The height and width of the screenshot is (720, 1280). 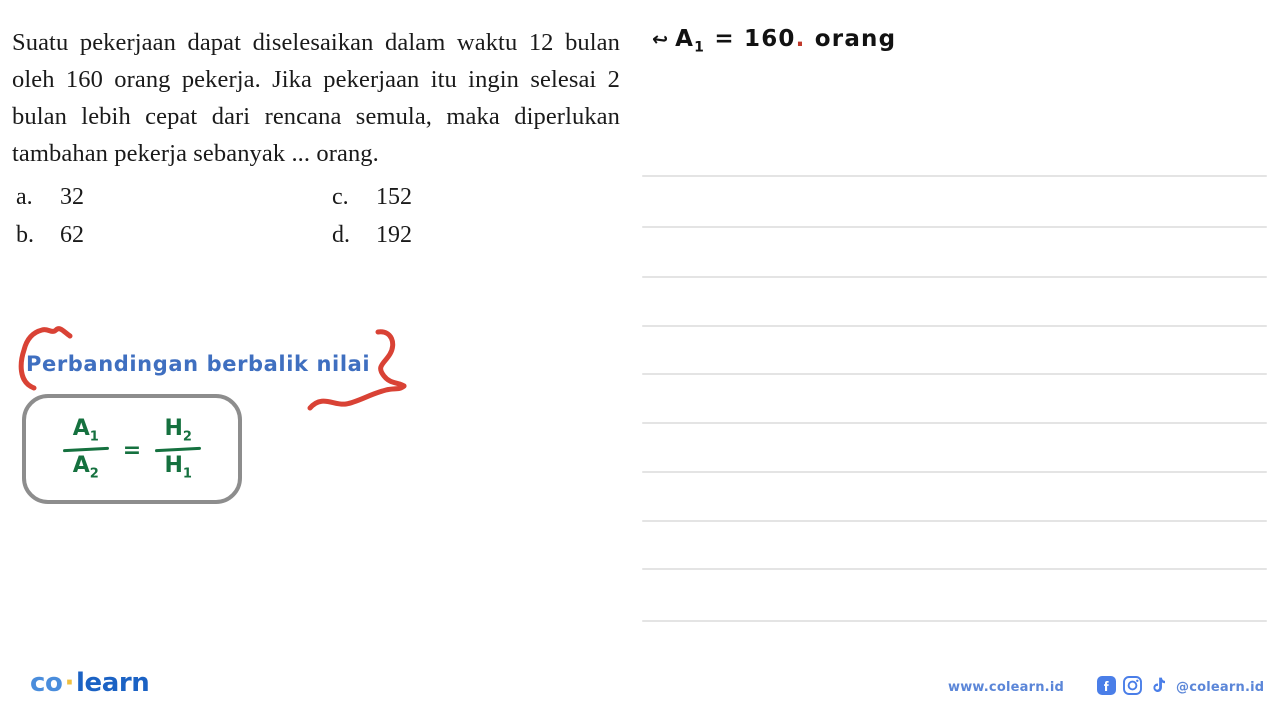 I want to click on option-b: b. 62, so click(x=50, y=235).